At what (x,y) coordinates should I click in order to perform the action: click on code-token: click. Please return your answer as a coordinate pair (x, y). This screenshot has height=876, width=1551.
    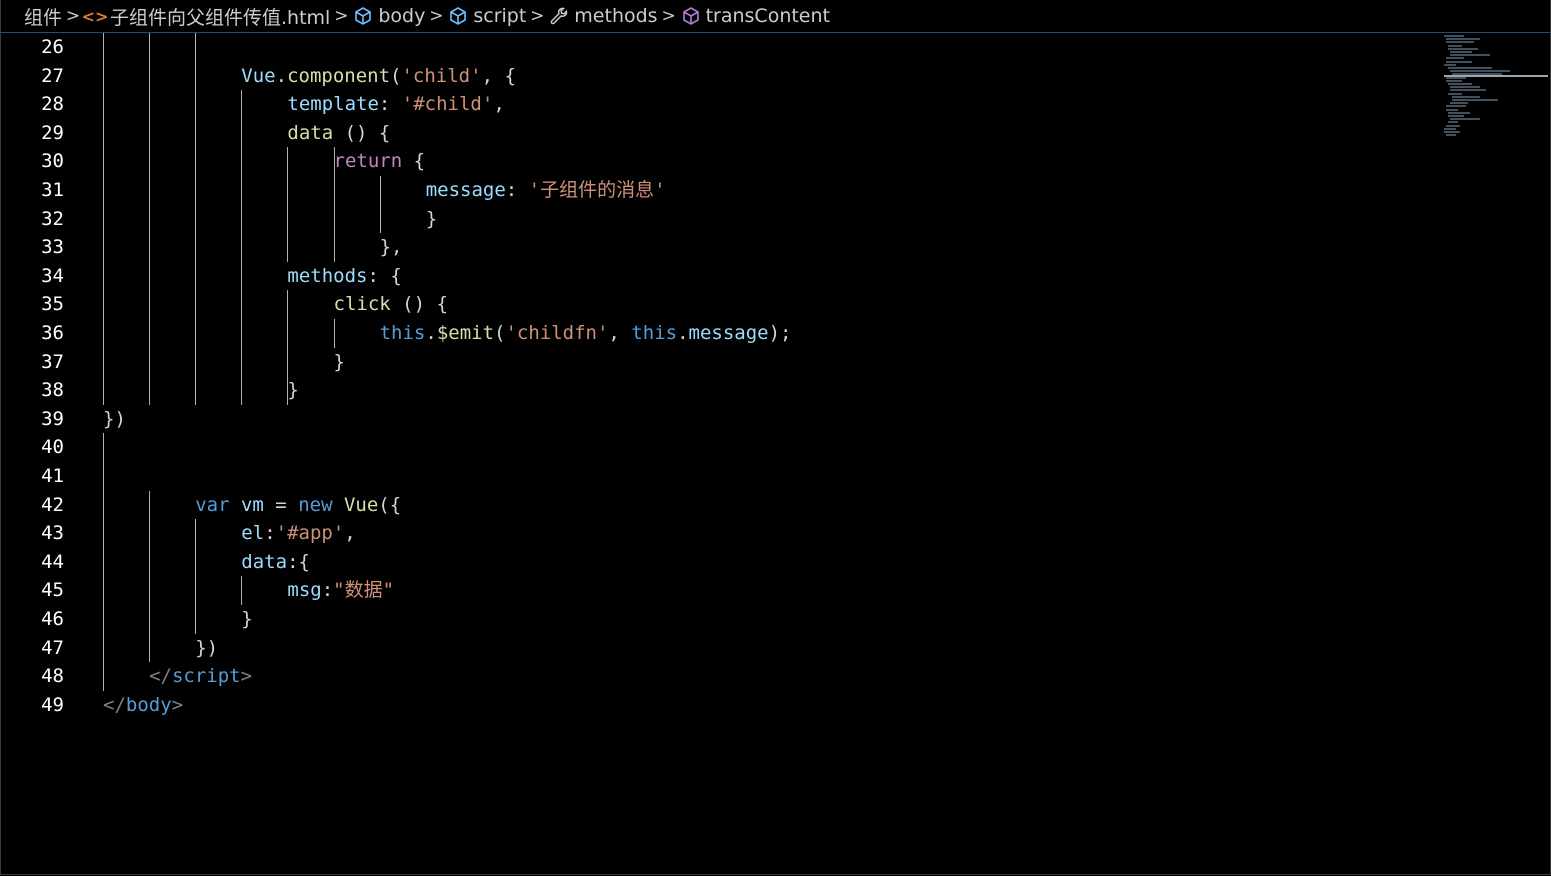
    Looking at the image, I should click on (362, 304).